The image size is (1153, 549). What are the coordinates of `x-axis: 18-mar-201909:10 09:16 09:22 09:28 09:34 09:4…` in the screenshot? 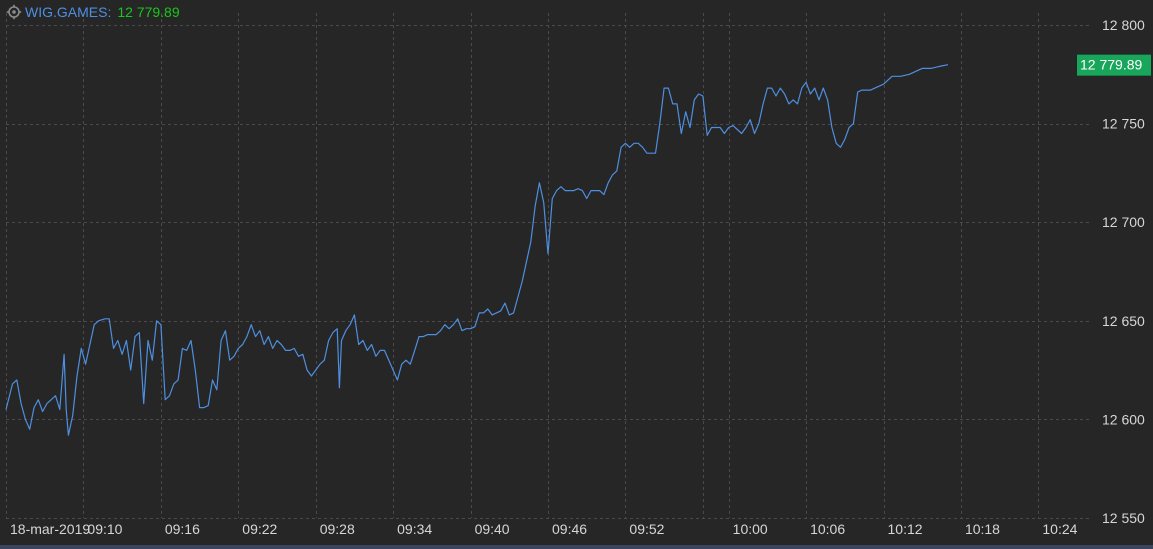 It's located at (544, 529).